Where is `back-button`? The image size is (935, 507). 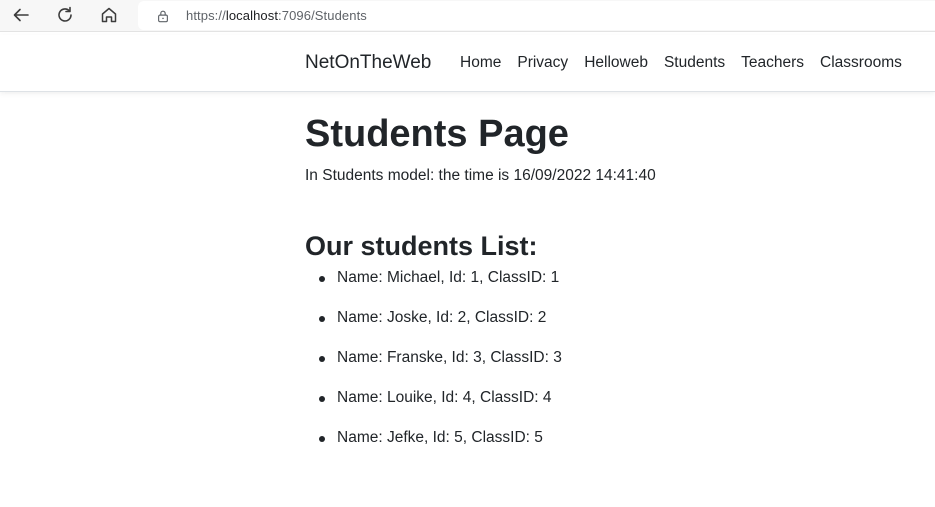 back-button is located at coordinates (21, 15).